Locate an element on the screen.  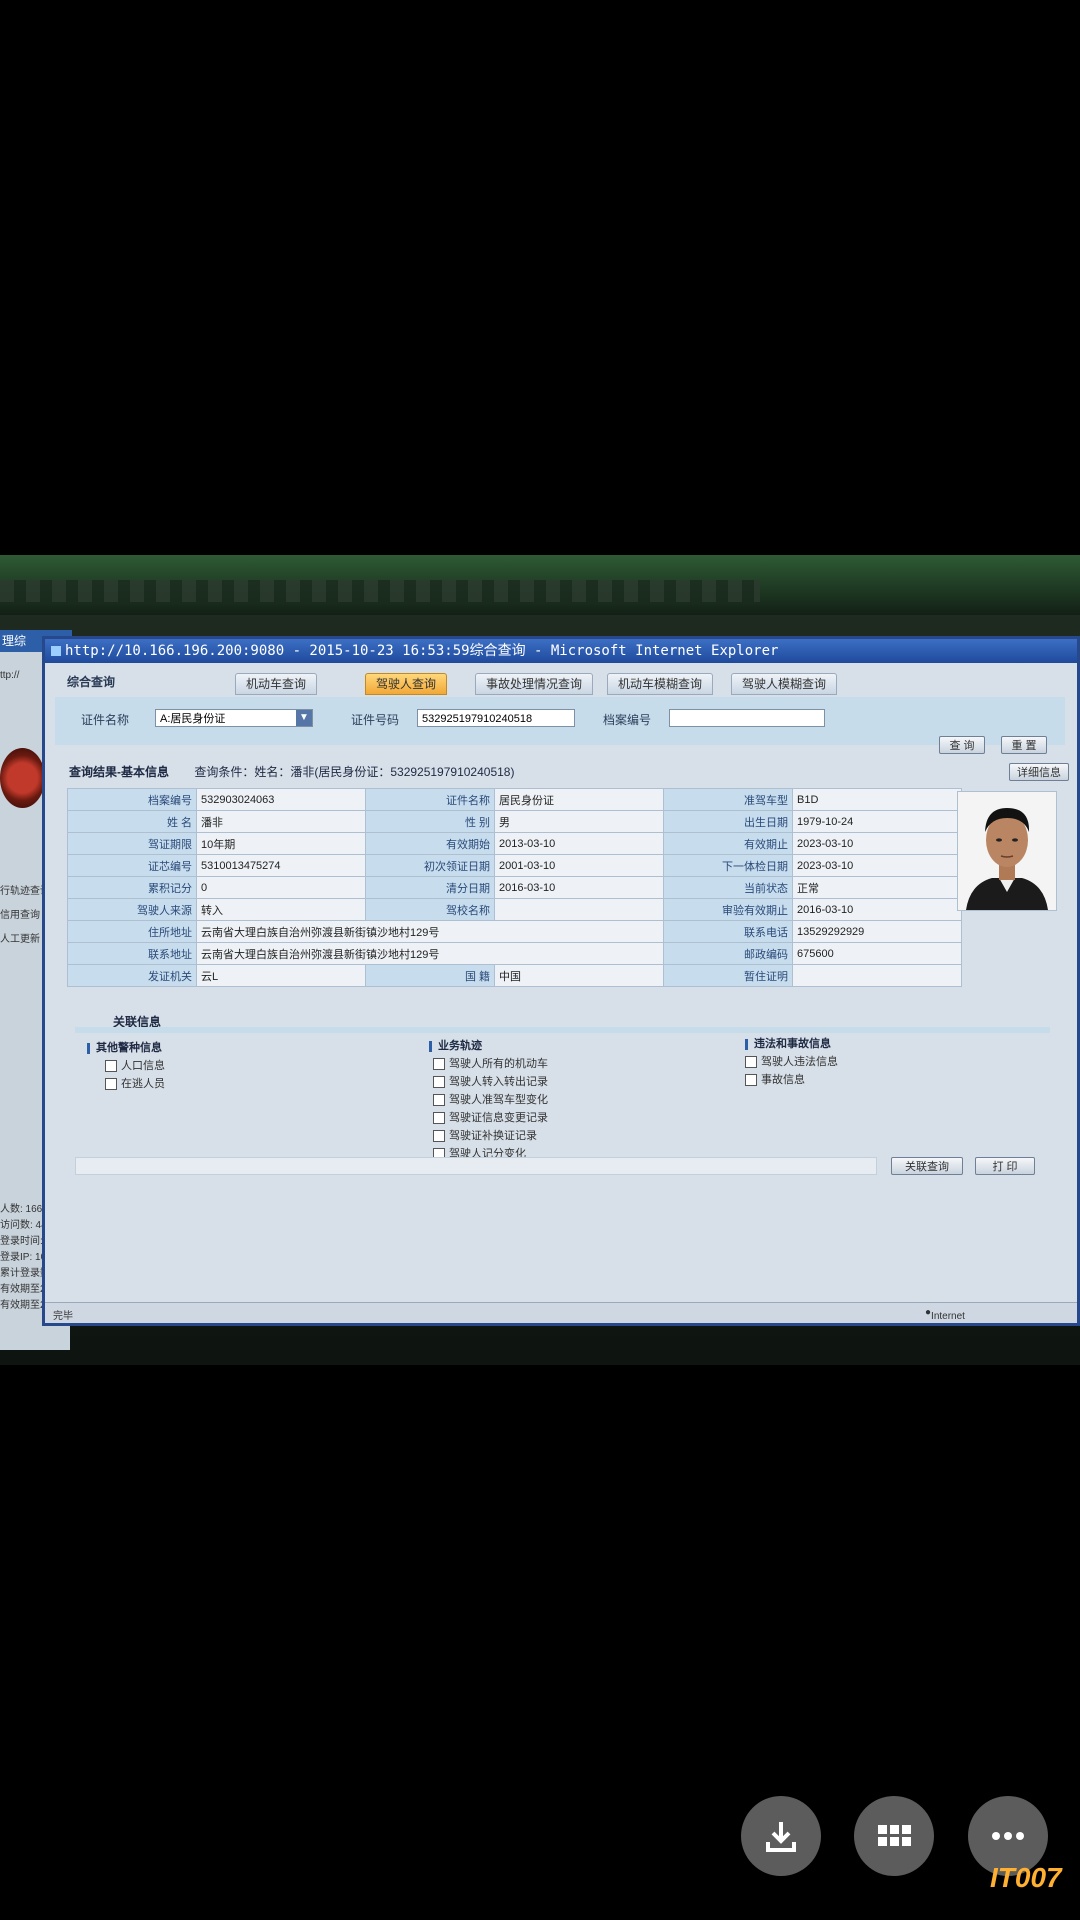
field-label: 有效期始 is located at coordinates (430, 843).